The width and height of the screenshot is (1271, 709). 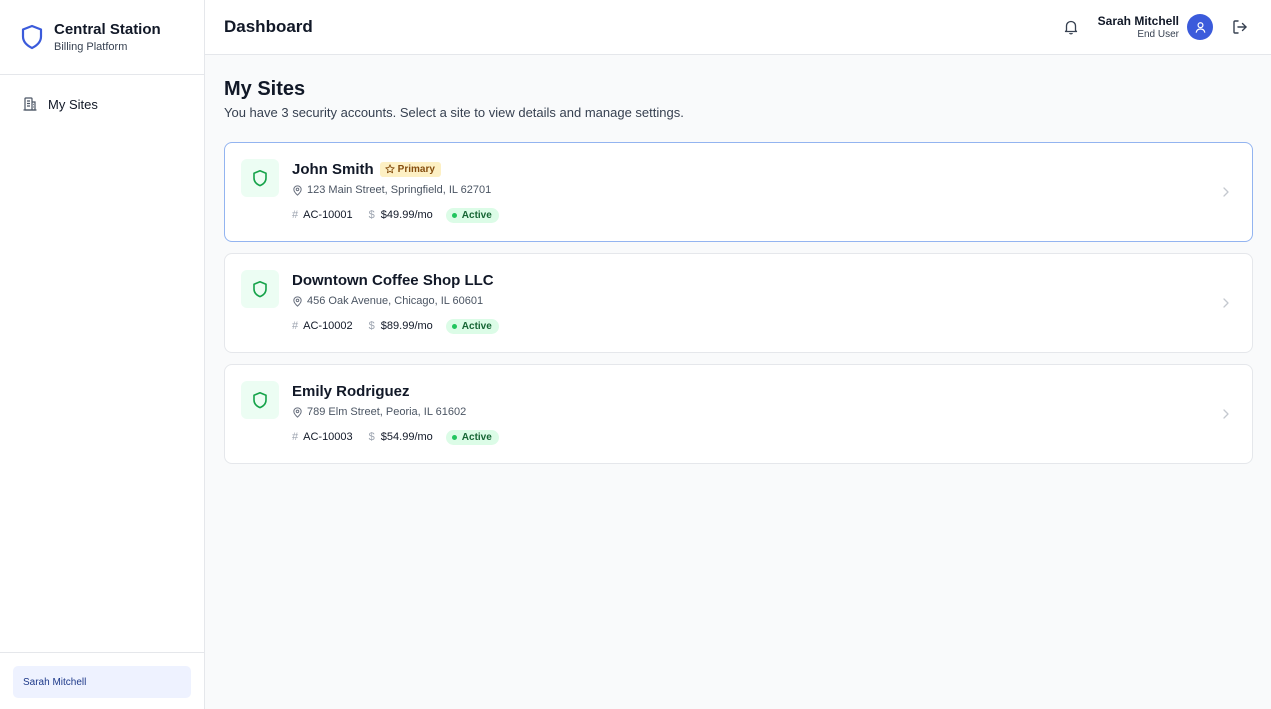 I want to click on page-title: My Sites, so click(x=265, y=89).